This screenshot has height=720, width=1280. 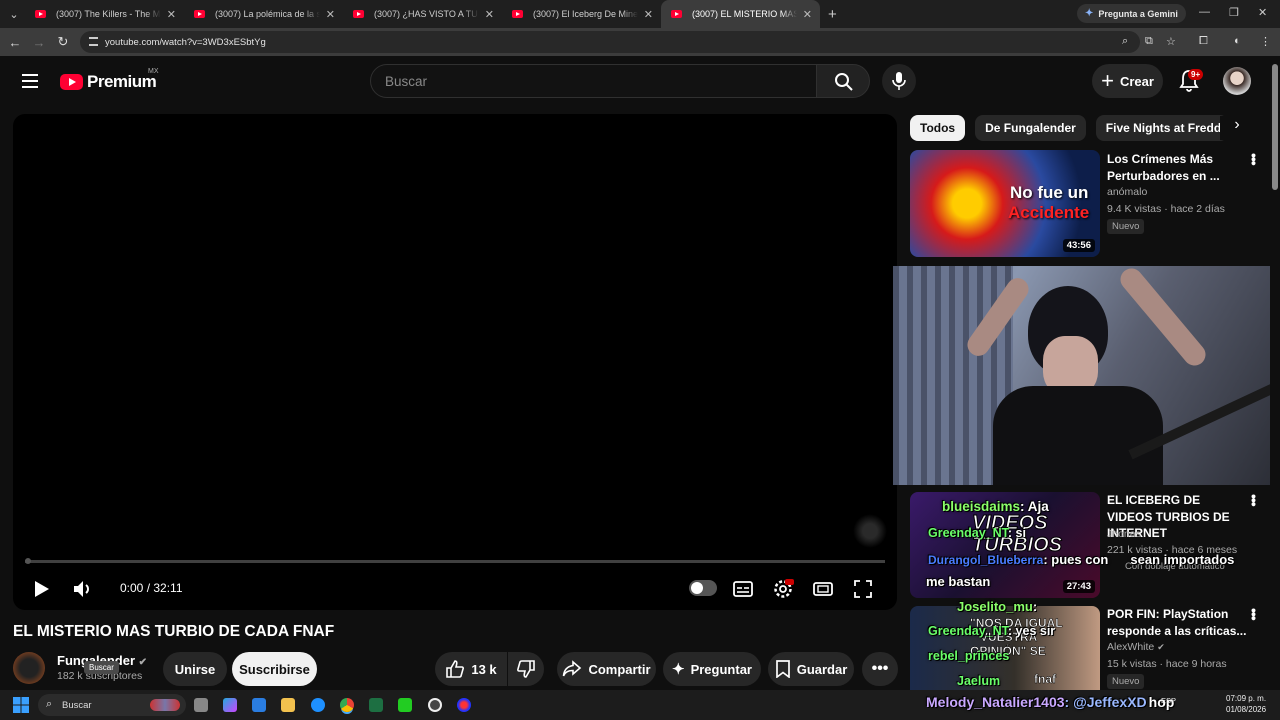 What do you see at coordinates (259, 705) in the screenshot?
I see `store-icon` at bounding box center [259, 705].